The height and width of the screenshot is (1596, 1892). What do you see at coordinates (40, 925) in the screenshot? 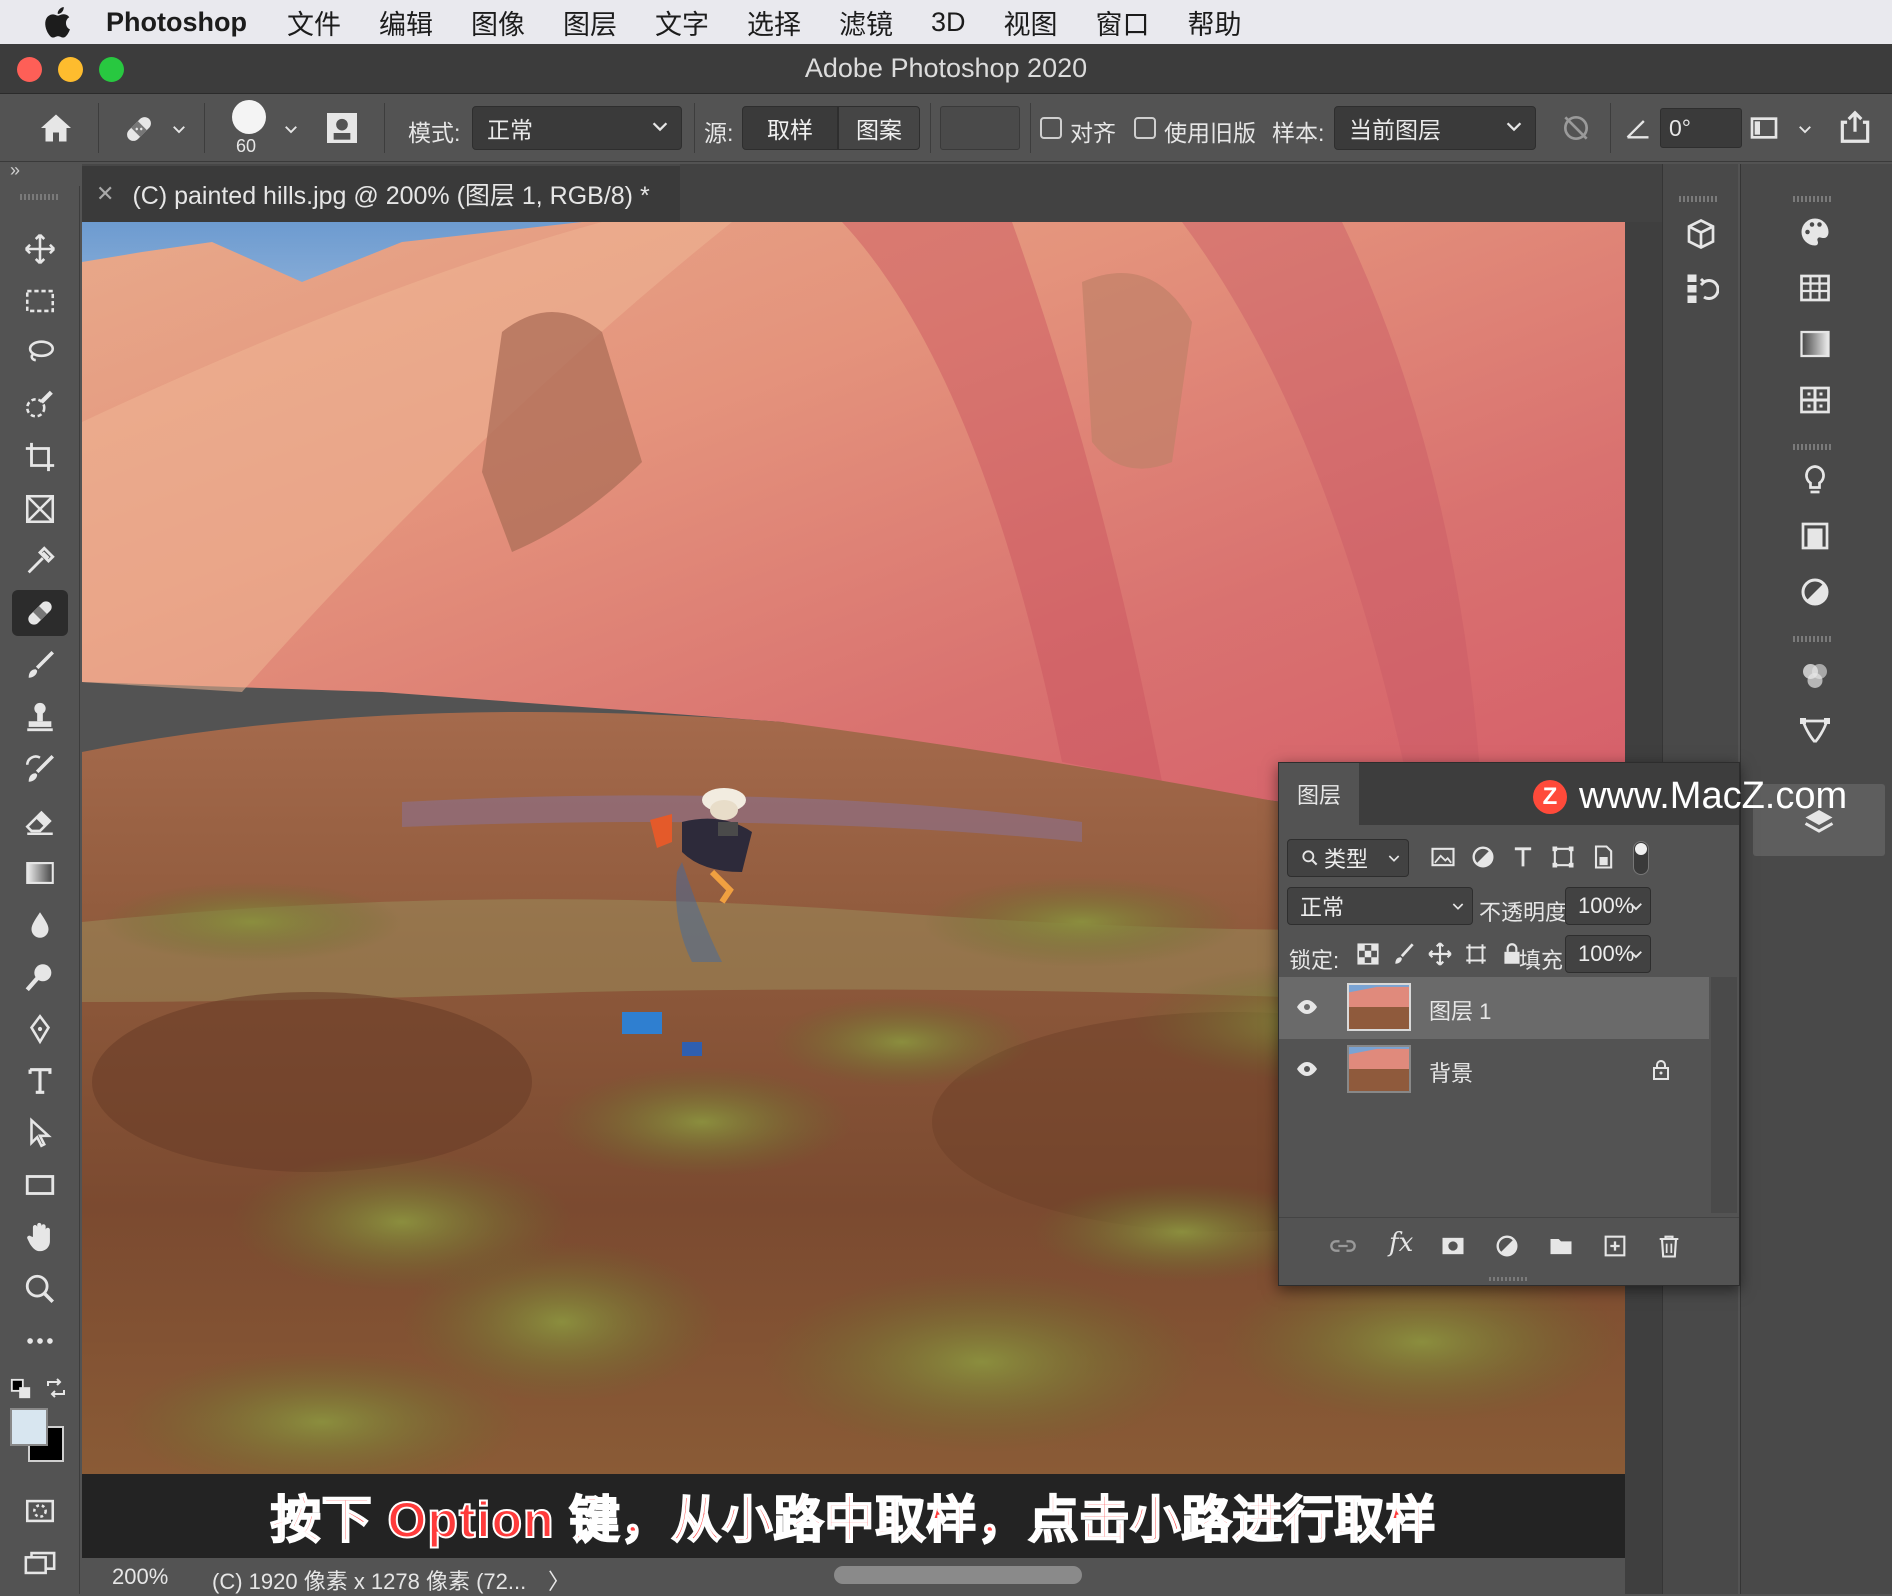
I see `blur-tool` at bounding box center [40, 925].